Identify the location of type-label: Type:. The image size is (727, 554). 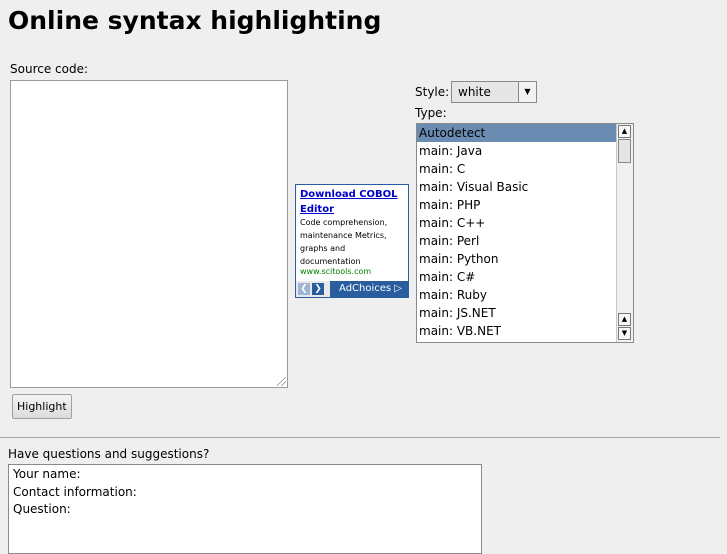
(431, 113).